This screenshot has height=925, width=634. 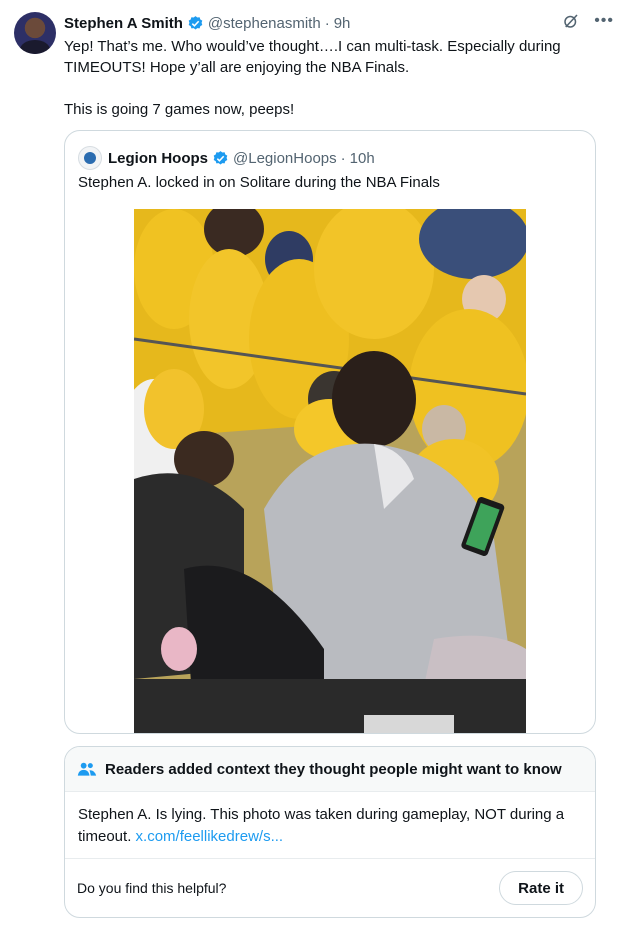 I want to click on rate-it-button: Rate it, so click(x=541, y=888).